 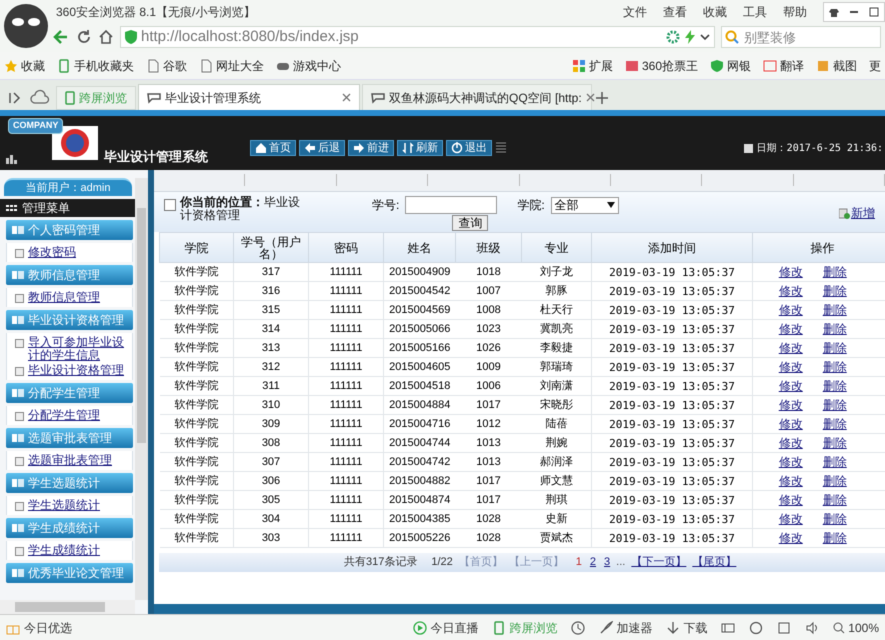 What do you see at coordinates (579, 562) in the screenshot?
I see `page-number-link: 1` at bounding box center [579, 562].